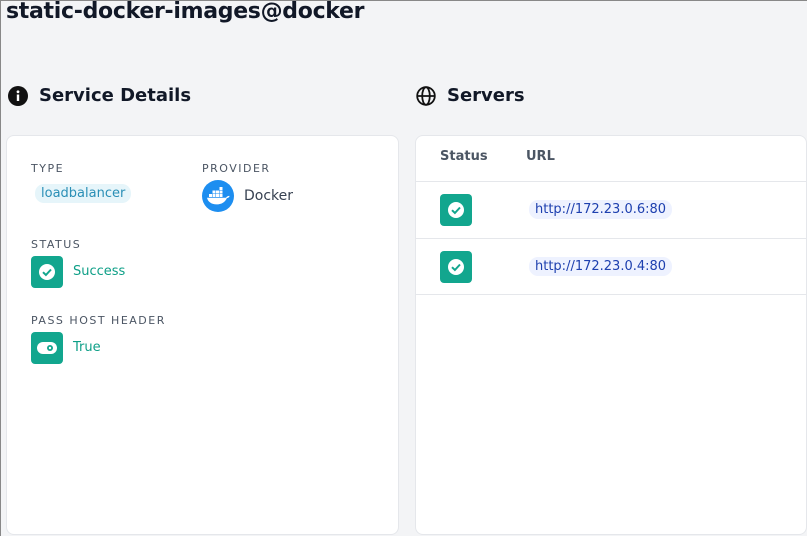  What do you see at coordinates (47, 348) in the screenshot?
I see `toggle-icon` at bounding box center [47, 348].